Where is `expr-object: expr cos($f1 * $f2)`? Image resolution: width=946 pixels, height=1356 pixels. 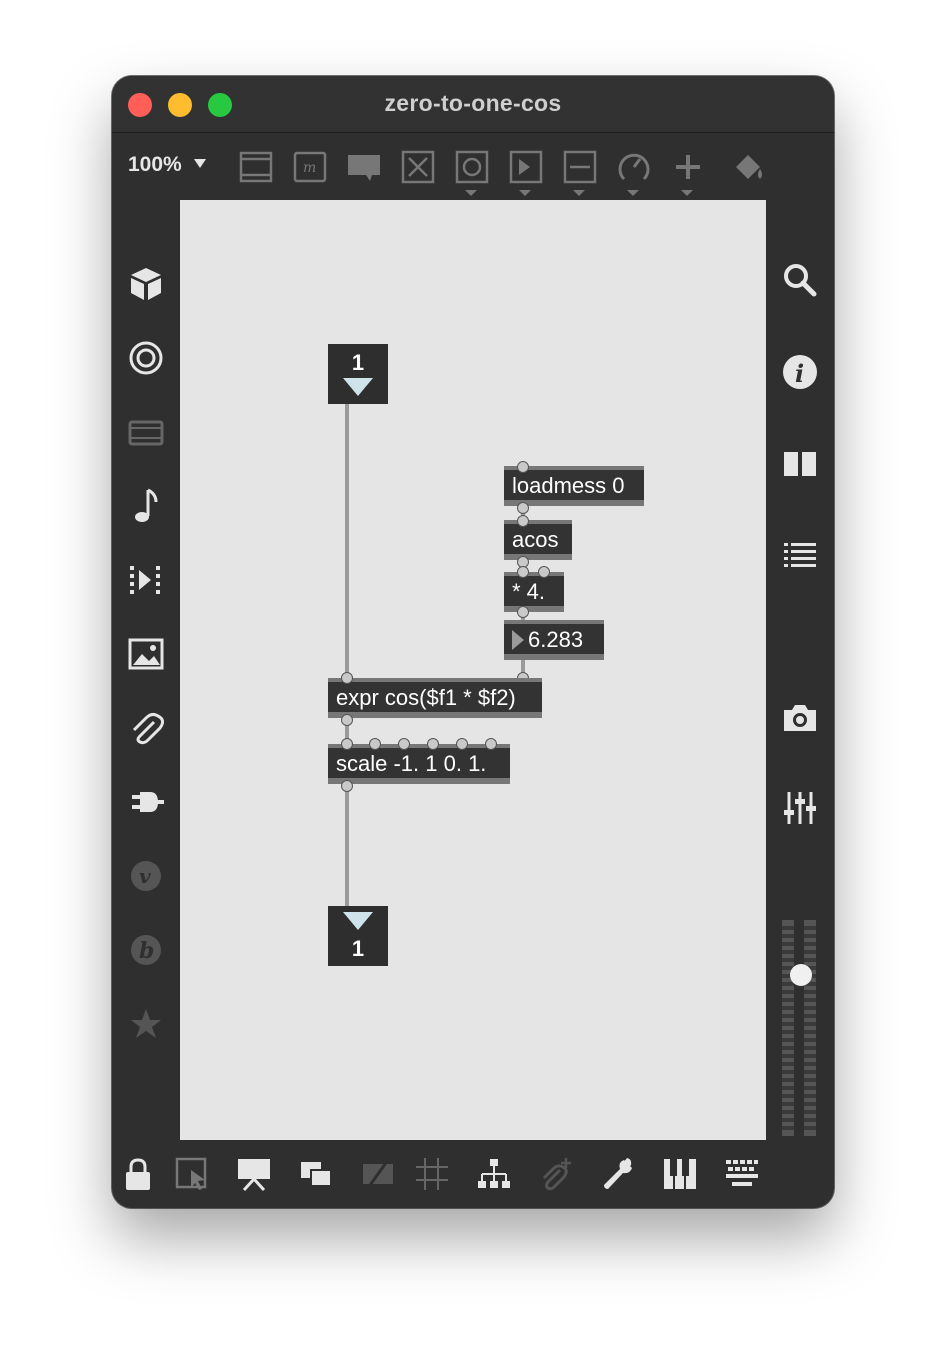 expr-object: expr cos($f1 * $f2) is located at coordinates (435, 698).